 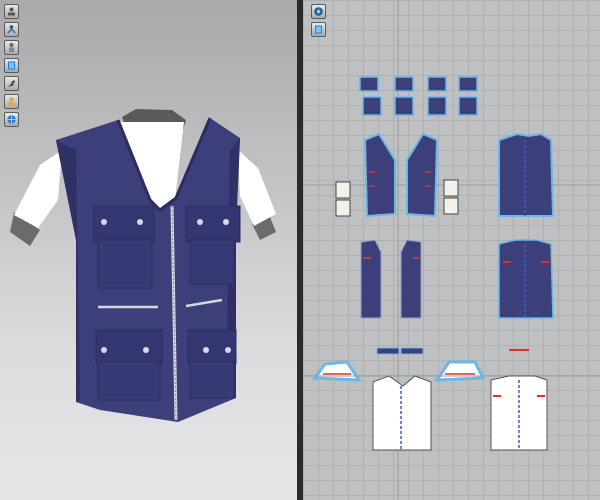 I want to click on lower-left-pocket-flap, so click(x=129, y=347).